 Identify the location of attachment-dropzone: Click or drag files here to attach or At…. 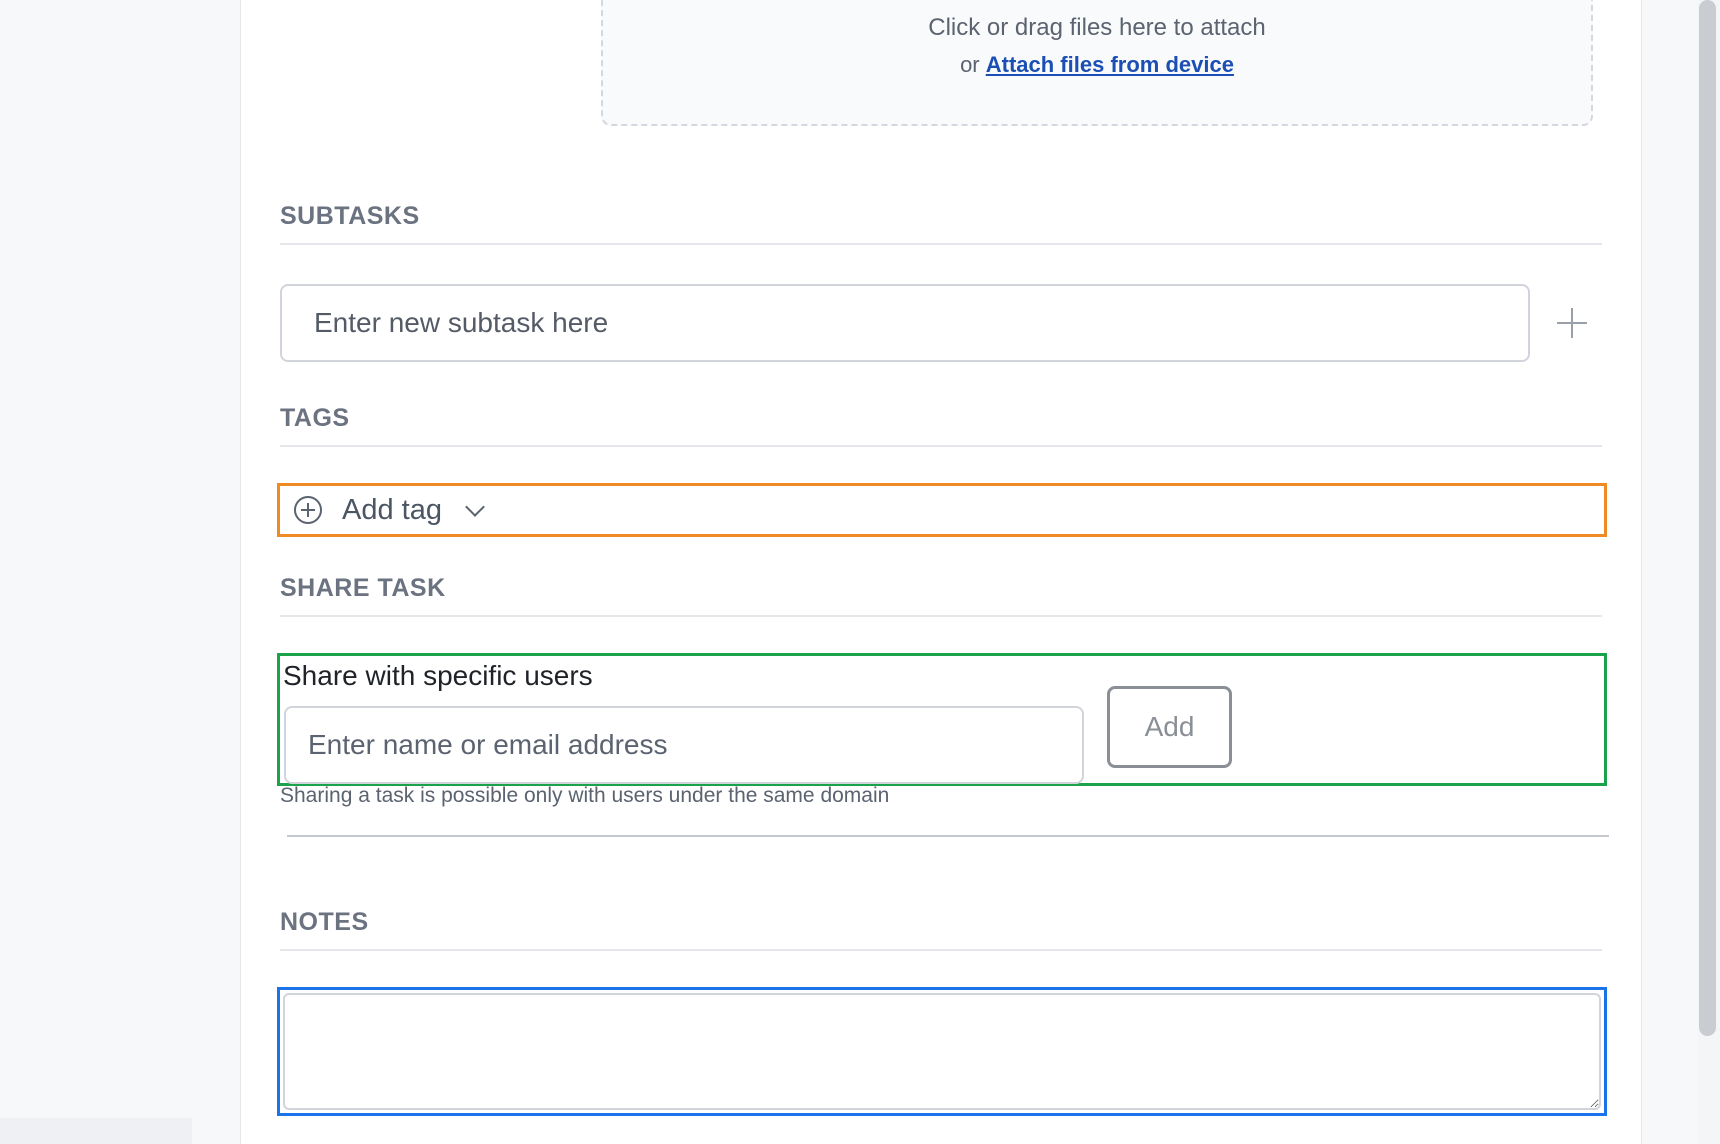
(1097, 63).